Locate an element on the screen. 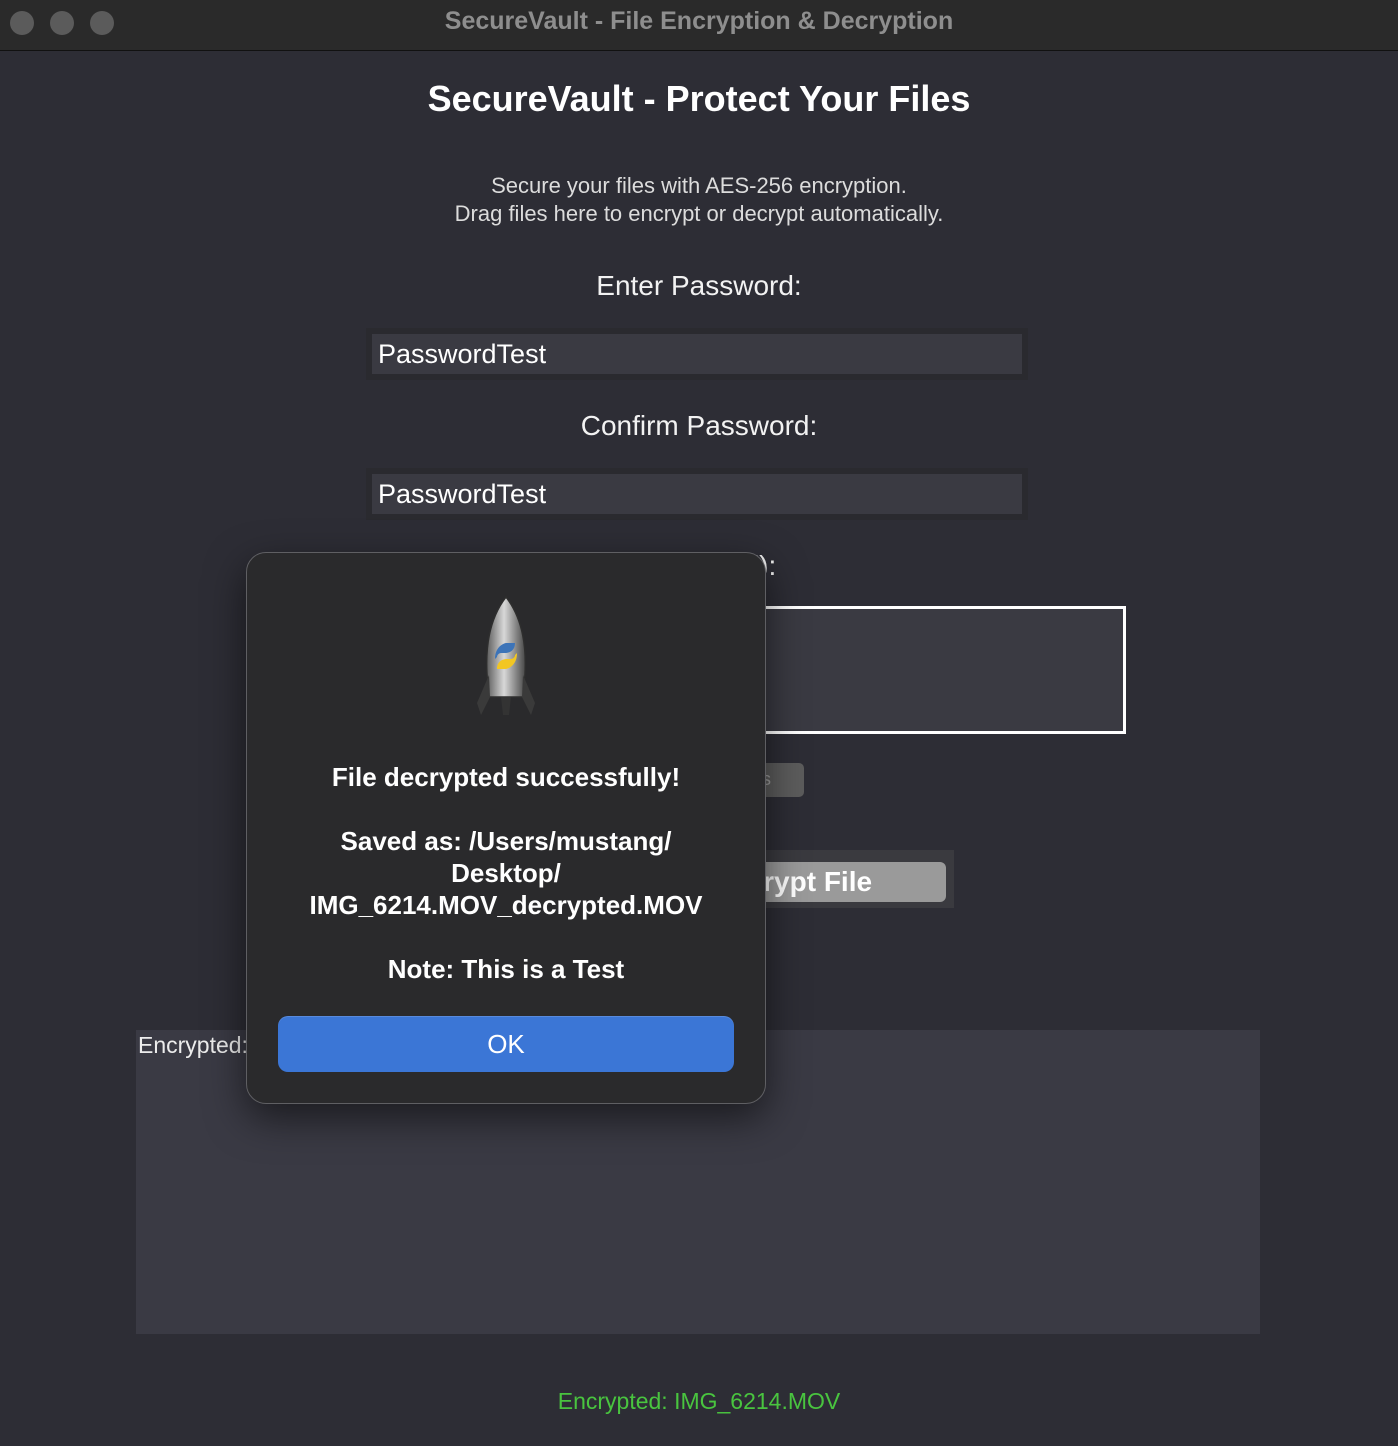 The height and width of the screenshot is (1446, 1398). note-input is located at coordinates (919, 670).